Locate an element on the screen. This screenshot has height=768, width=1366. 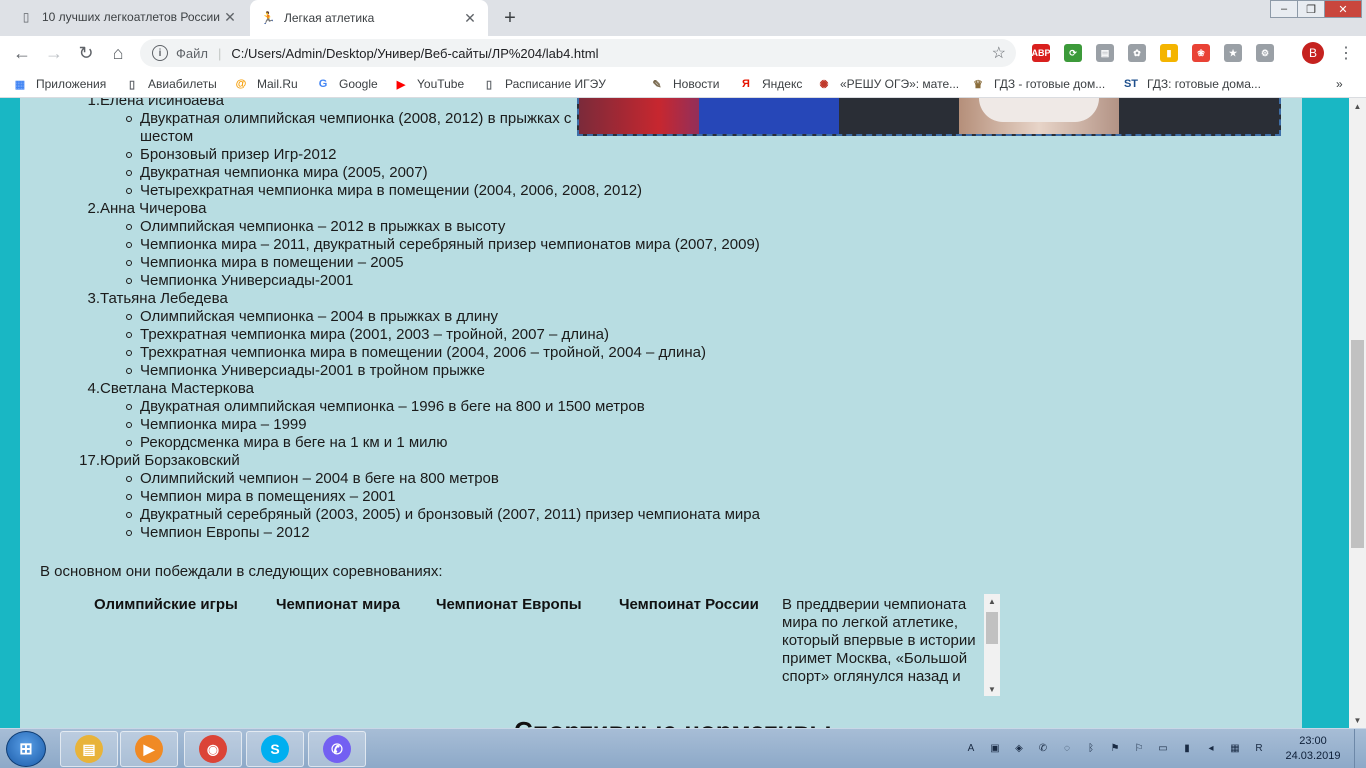
bookmark-item: ▦ Приложения is located at coordinates (59, 84).